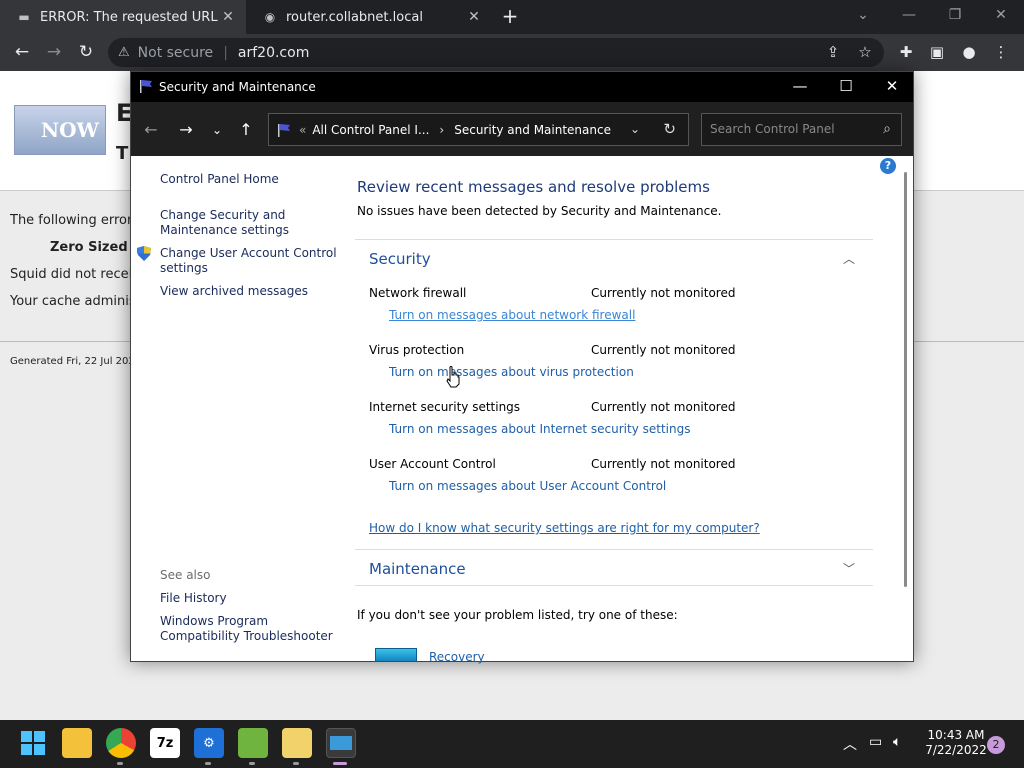 This screenshot has height=768, width=1024. Describe the element at coordinates (253, 743) in the screenshot. I see `notepad-icon` at that location.